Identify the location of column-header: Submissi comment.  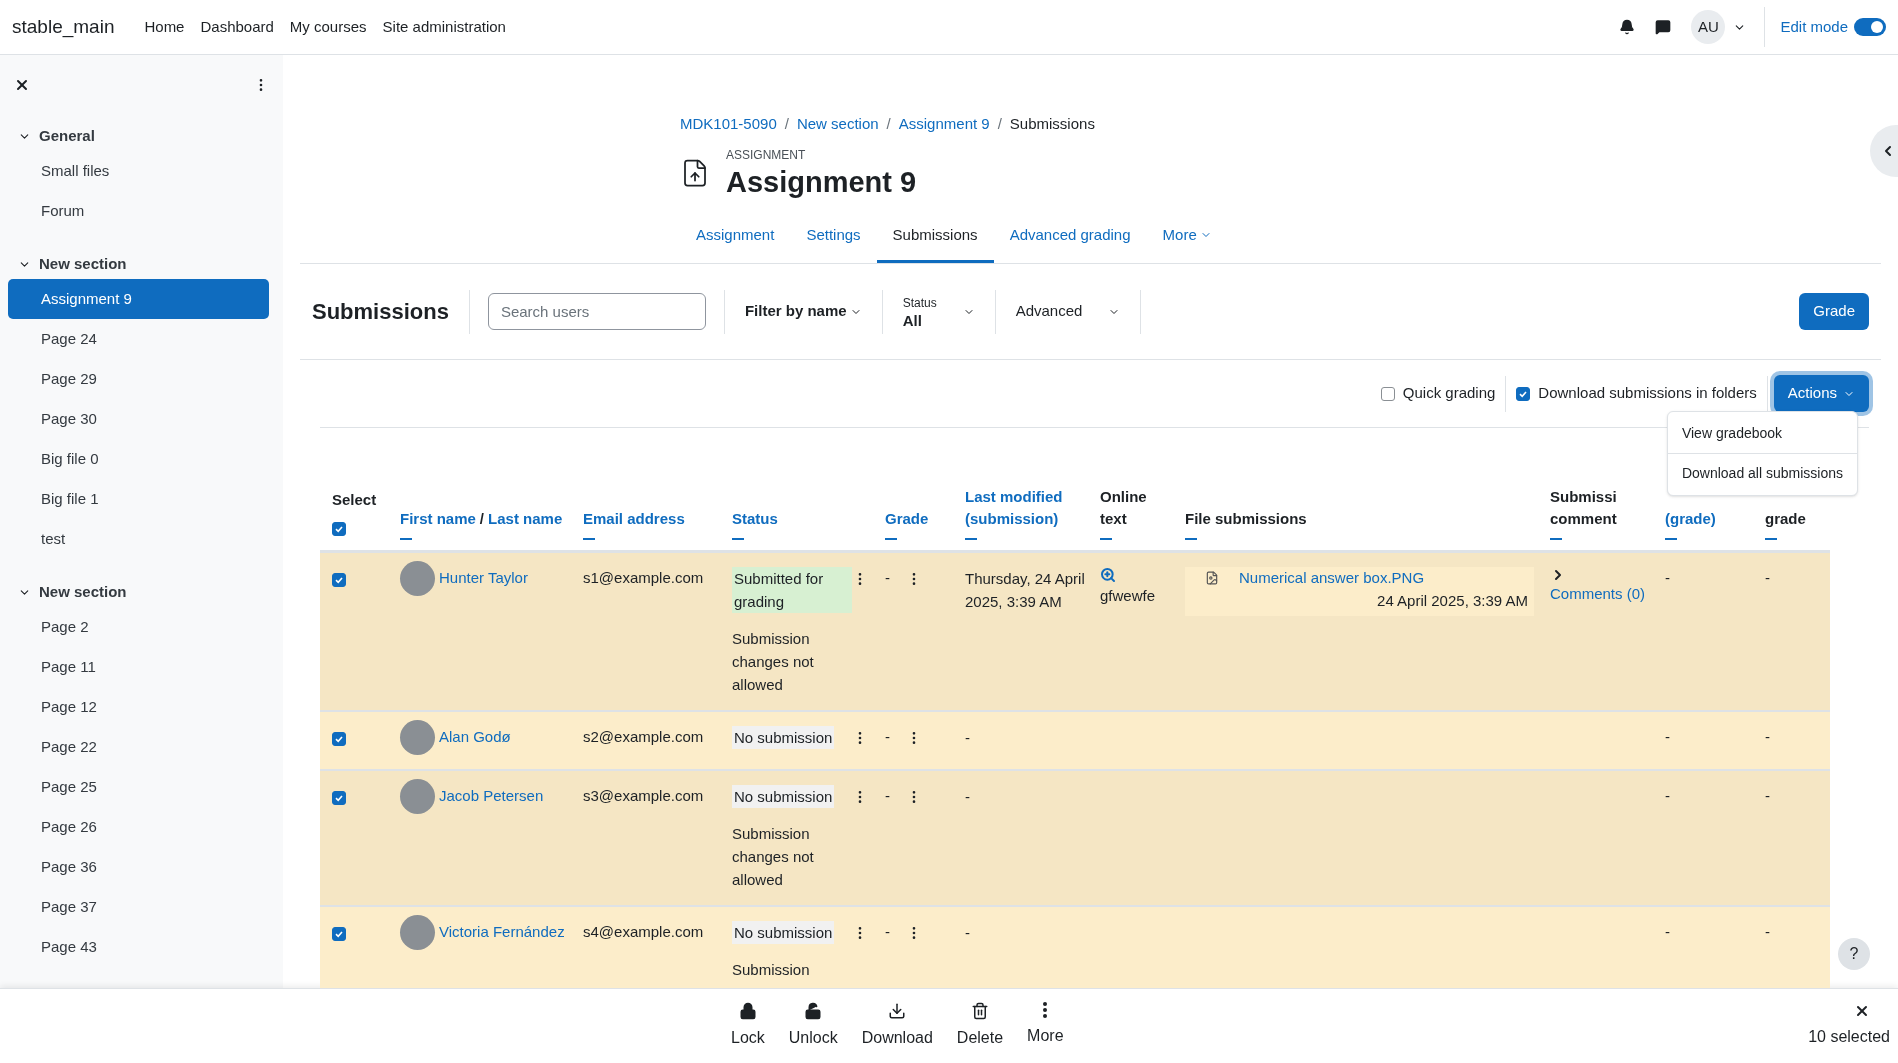
(1584, 508).